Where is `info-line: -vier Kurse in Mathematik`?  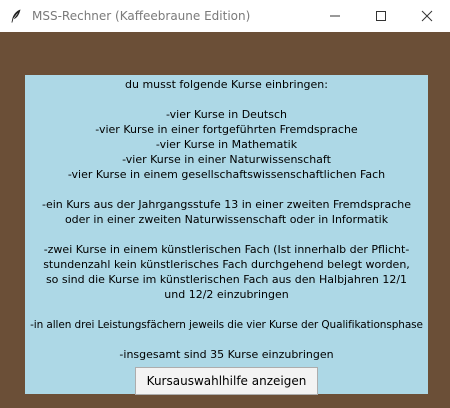 info-line: -vier Kurse in Mathematik is located at coordinates (226, 144).